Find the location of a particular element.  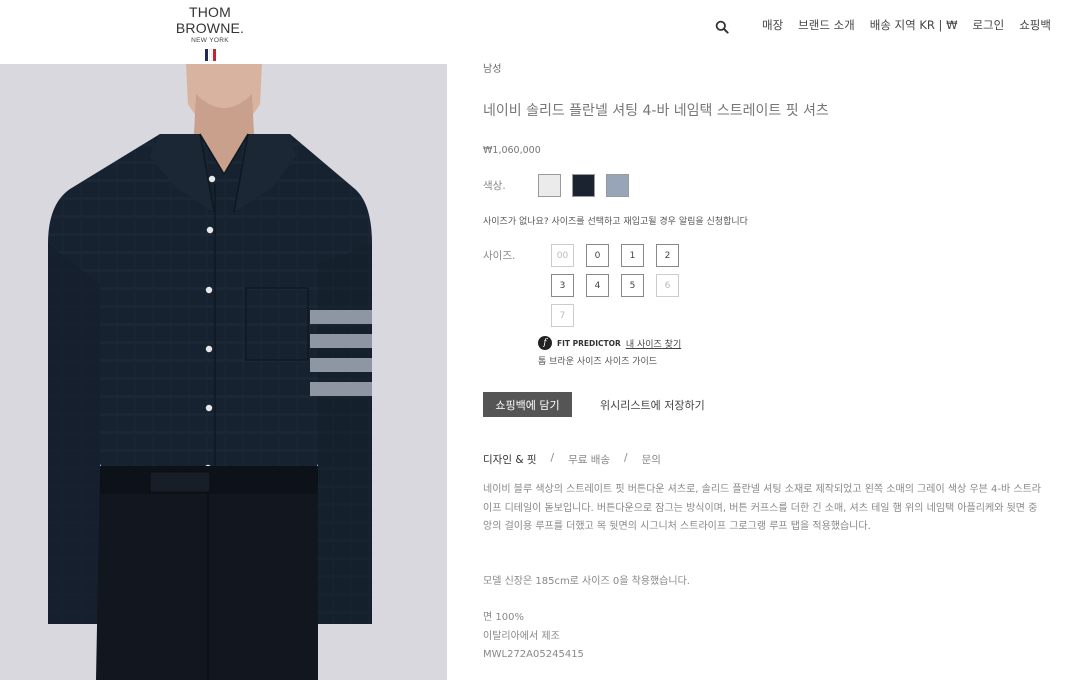

size-option: 5 is located at coordinates (632, 285).